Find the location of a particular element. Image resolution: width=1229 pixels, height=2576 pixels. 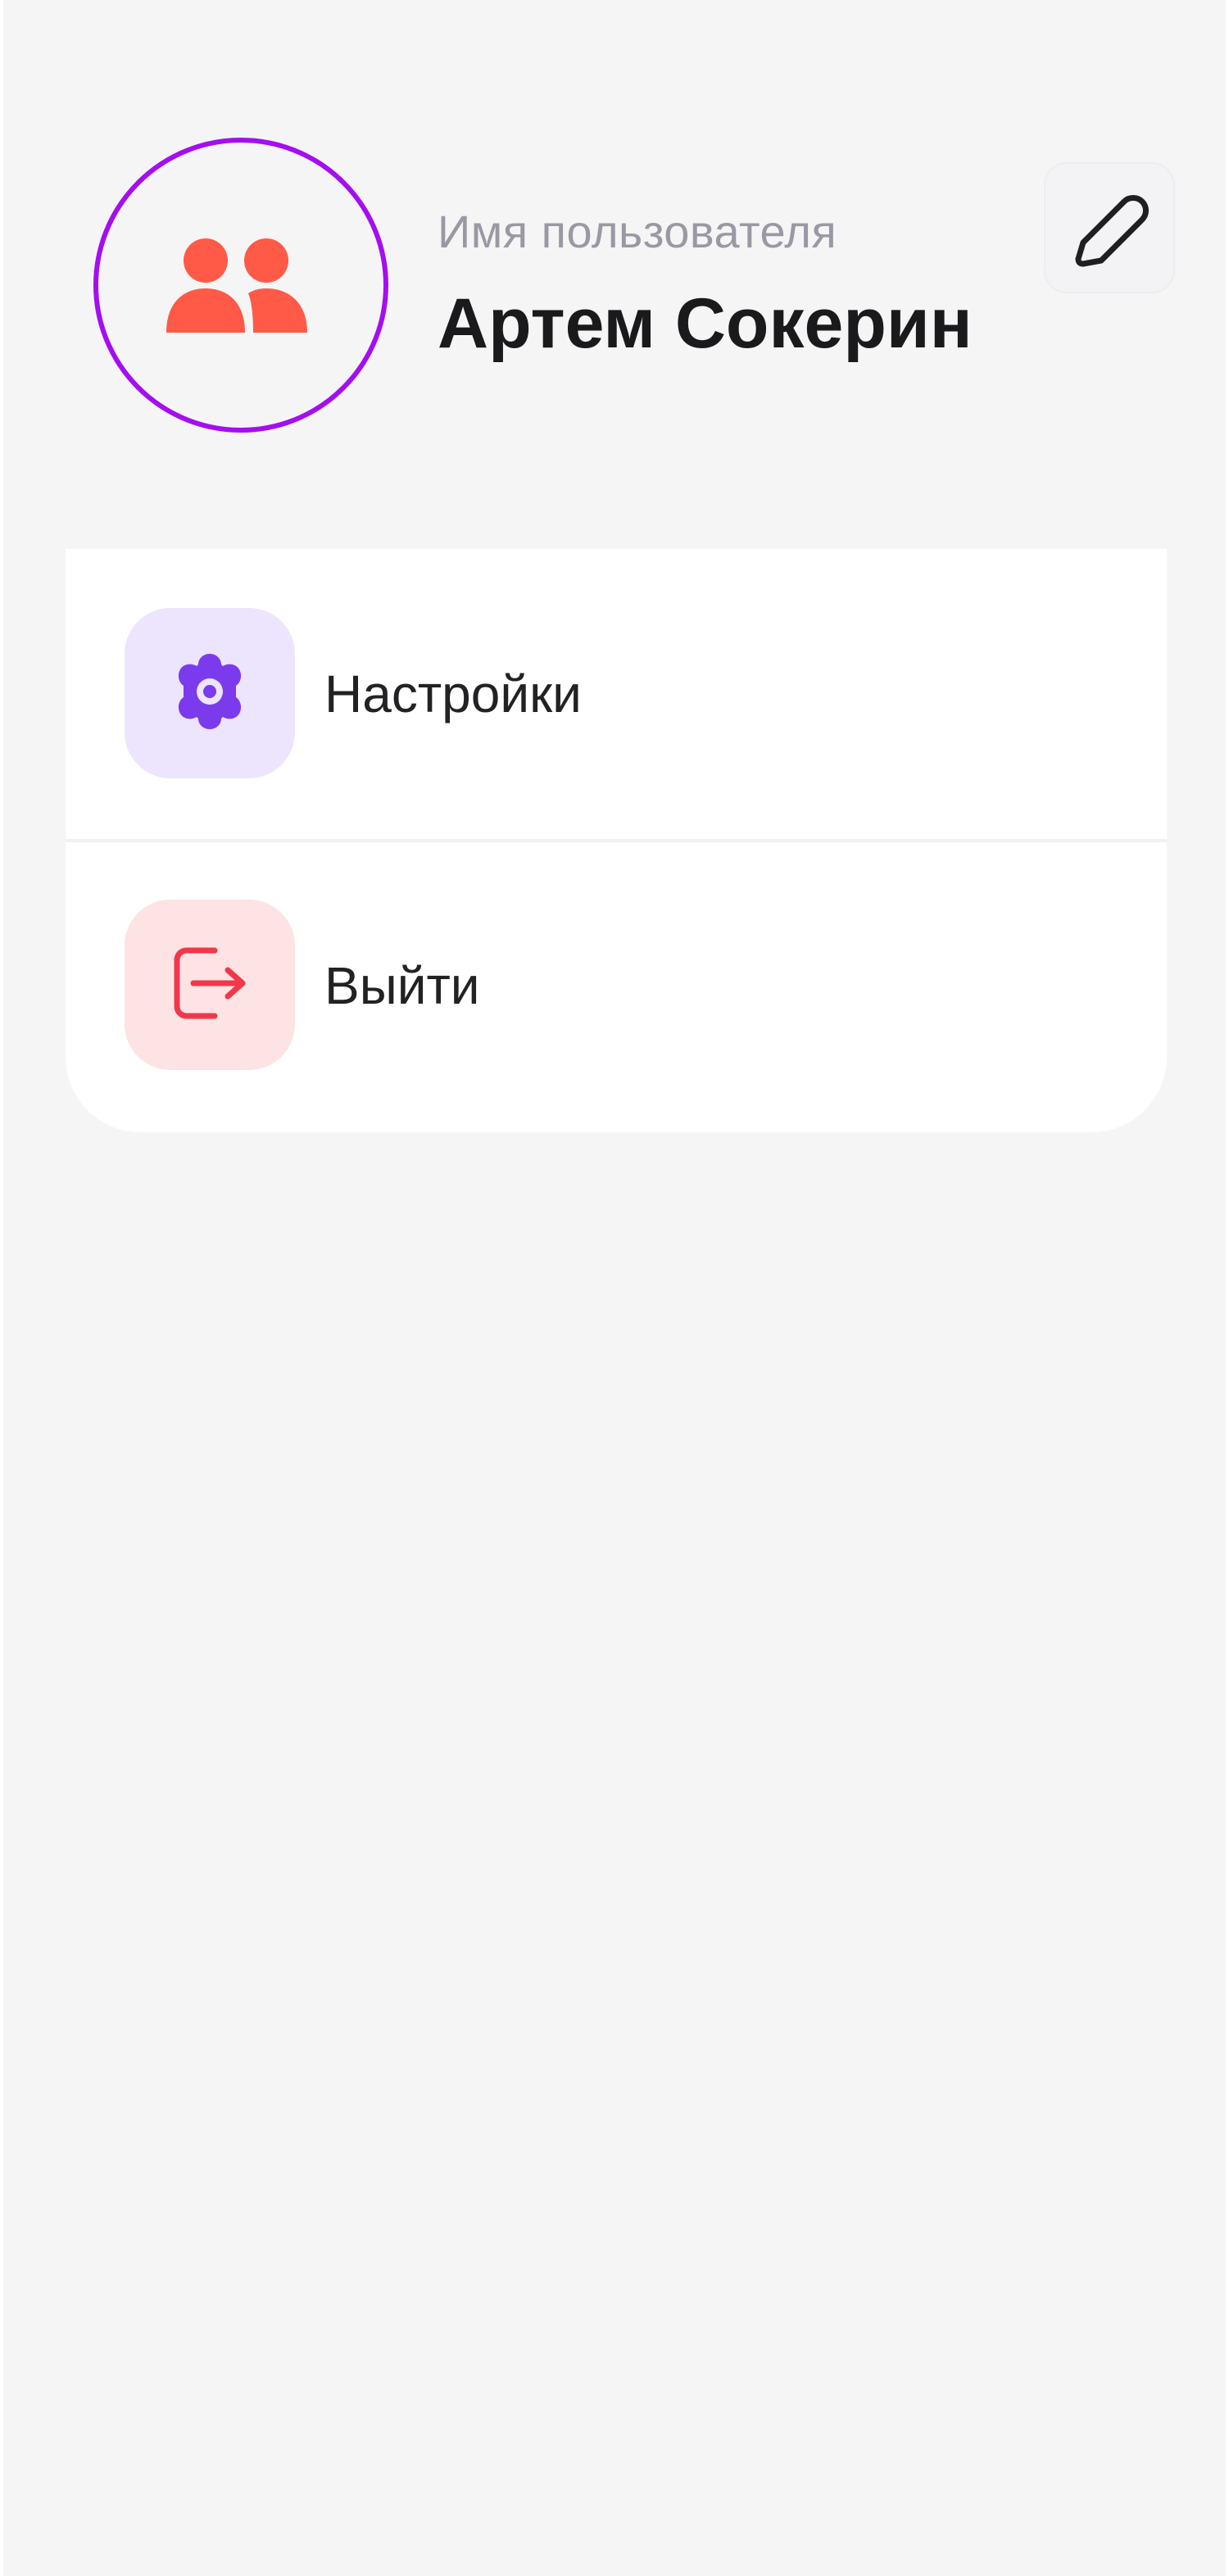

edit-profile-button is located at coordinates (1109, 227).